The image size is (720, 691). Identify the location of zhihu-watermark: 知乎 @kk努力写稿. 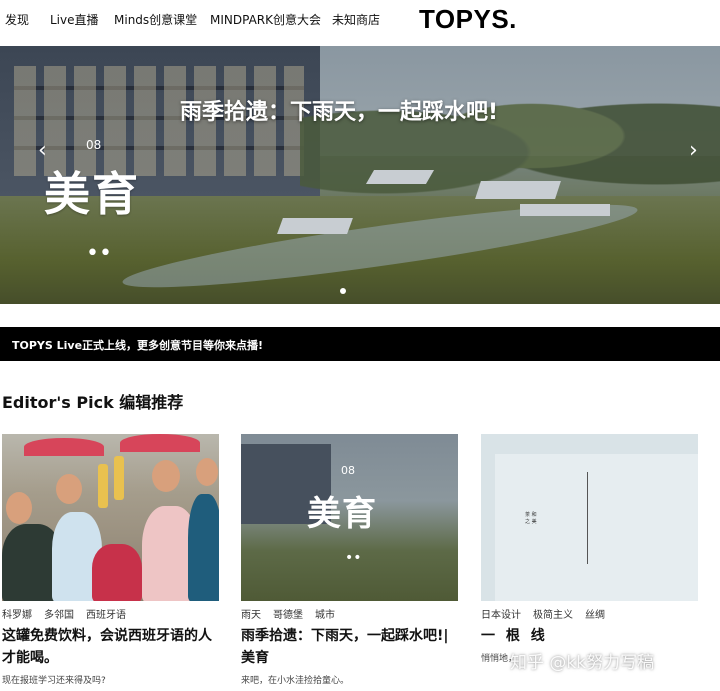
(582, 663).